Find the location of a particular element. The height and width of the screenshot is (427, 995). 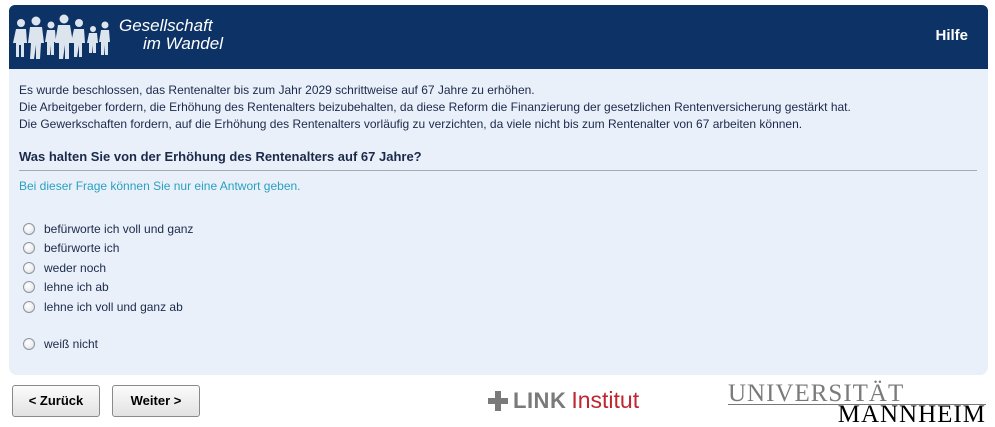

universitaet-mannheim-logo: UNIVERSITÄT MANNHEIM is located at coordinates (857, 403).